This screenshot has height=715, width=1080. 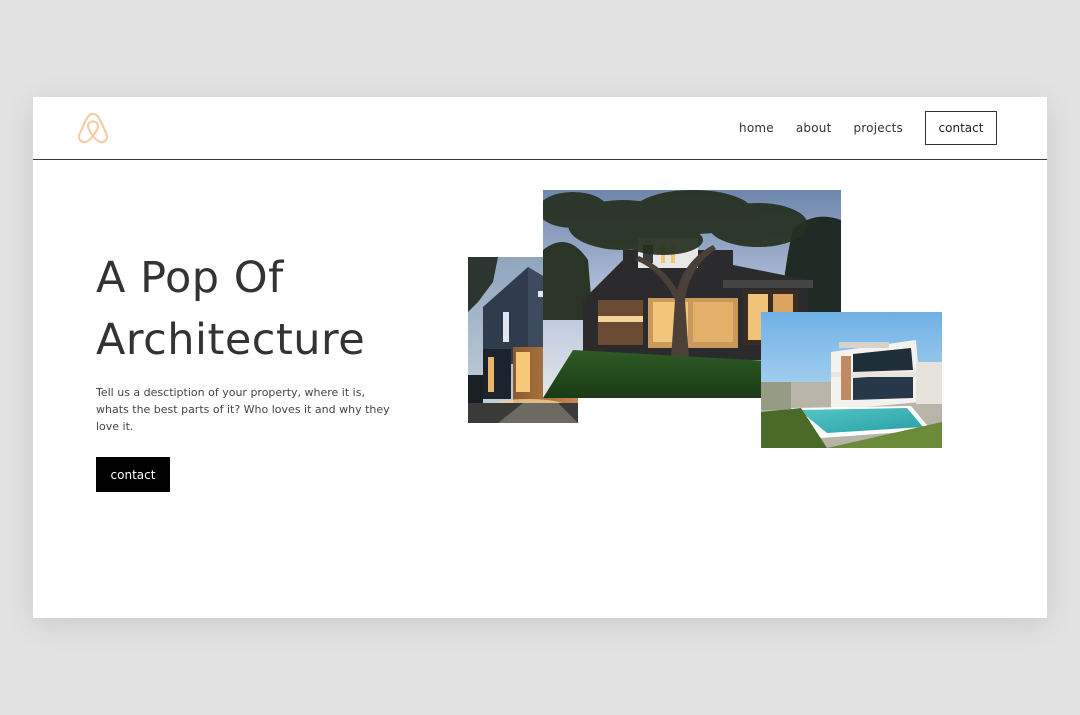 What do you see at coordinates (878, 128) in the screenshot?
I see `nav-projects-link: projects` at bounding box center [878, 128].